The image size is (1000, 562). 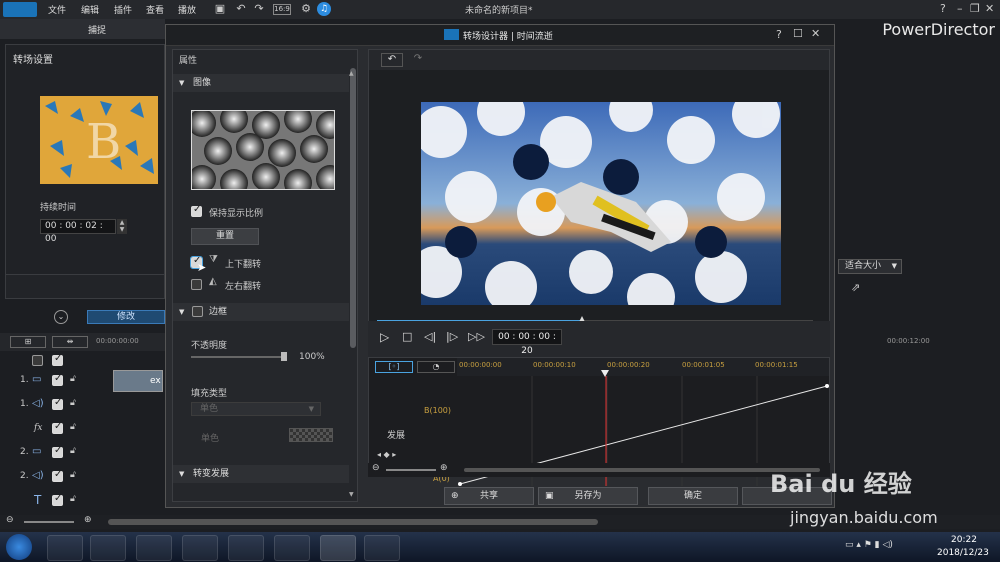 What do you see at coordinates (225, 236) in the screenshot?
I see `reset-button: 重置` at bounding box center [225, 236].